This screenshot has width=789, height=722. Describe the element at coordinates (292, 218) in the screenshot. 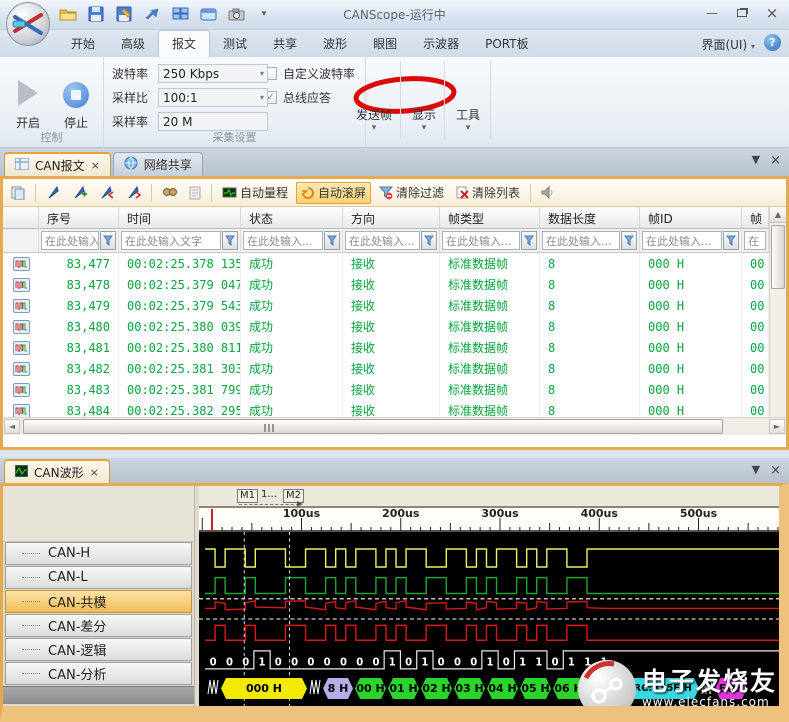

I see `column-header-status: 状态` at that location.